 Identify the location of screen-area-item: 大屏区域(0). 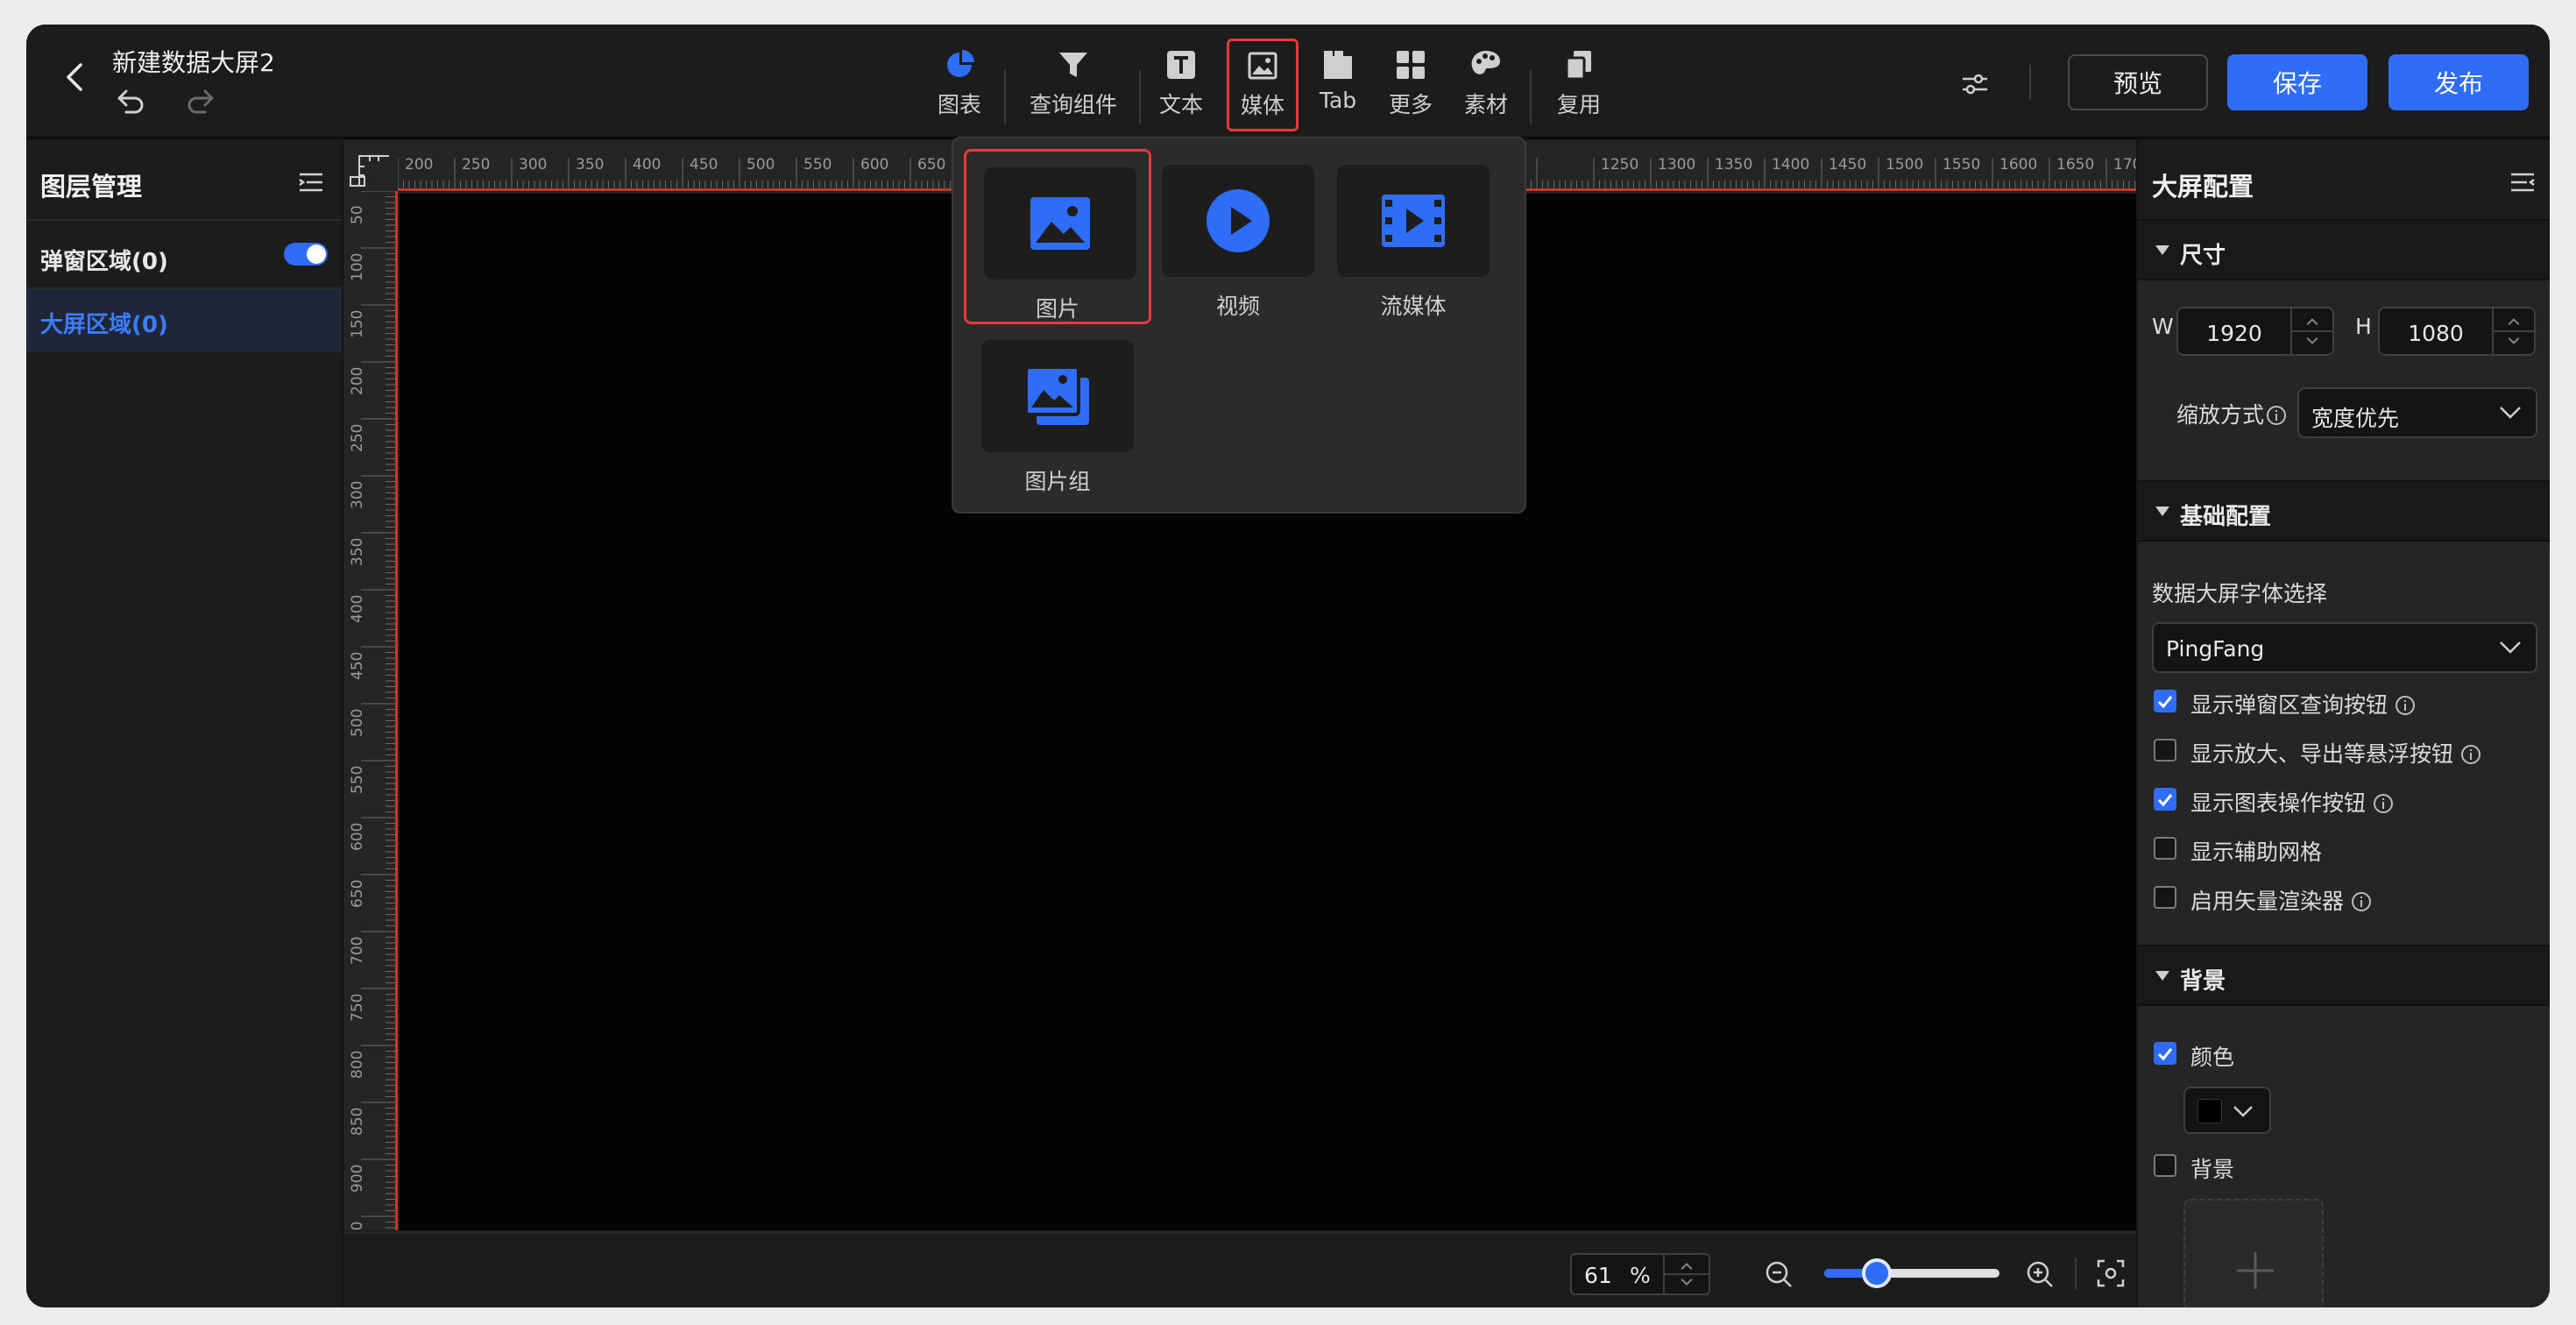
(184, 320).